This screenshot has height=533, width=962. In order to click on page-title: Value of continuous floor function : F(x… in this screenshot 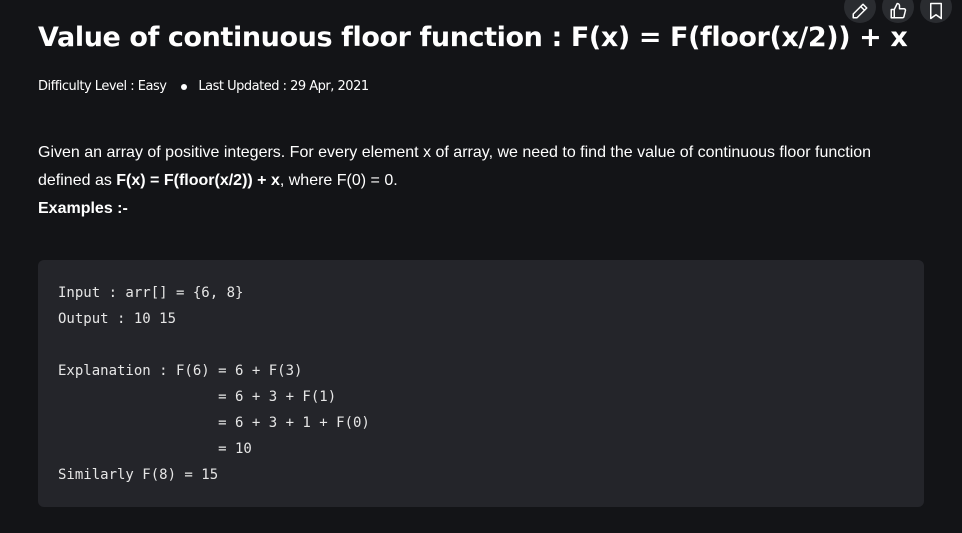, I will do `click(473, 37)`.